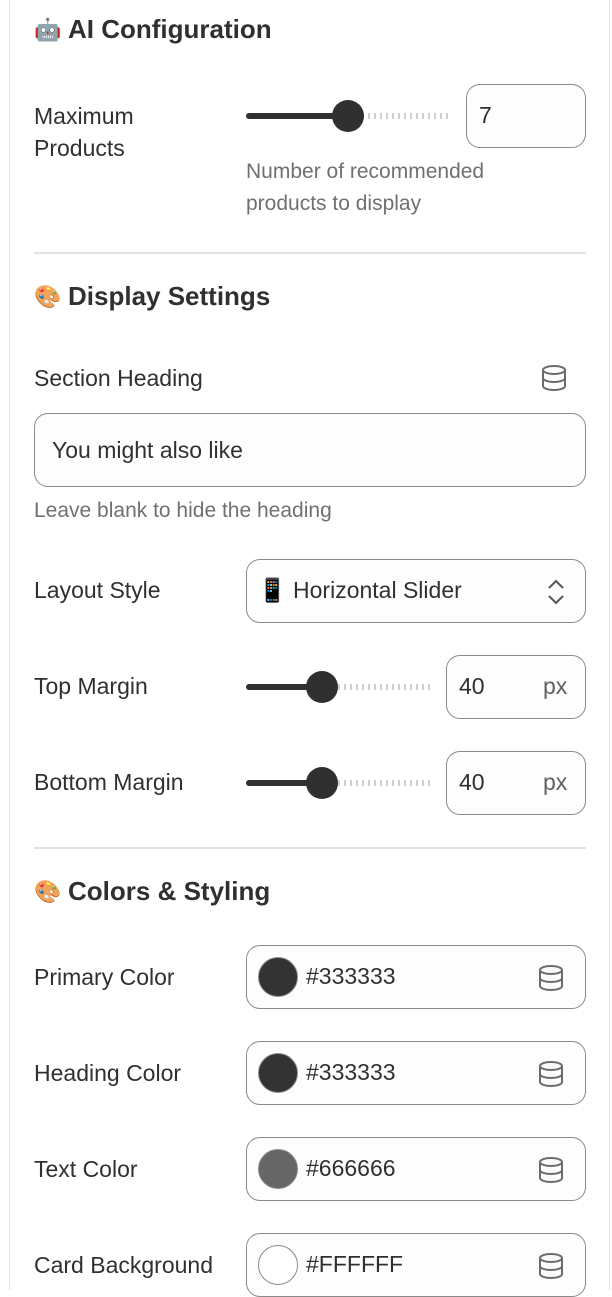 Image resolution: width=612 pixels, height=1297 pixels. I want to click on display-settings-title-text: Display Settings, so click(169, 296).